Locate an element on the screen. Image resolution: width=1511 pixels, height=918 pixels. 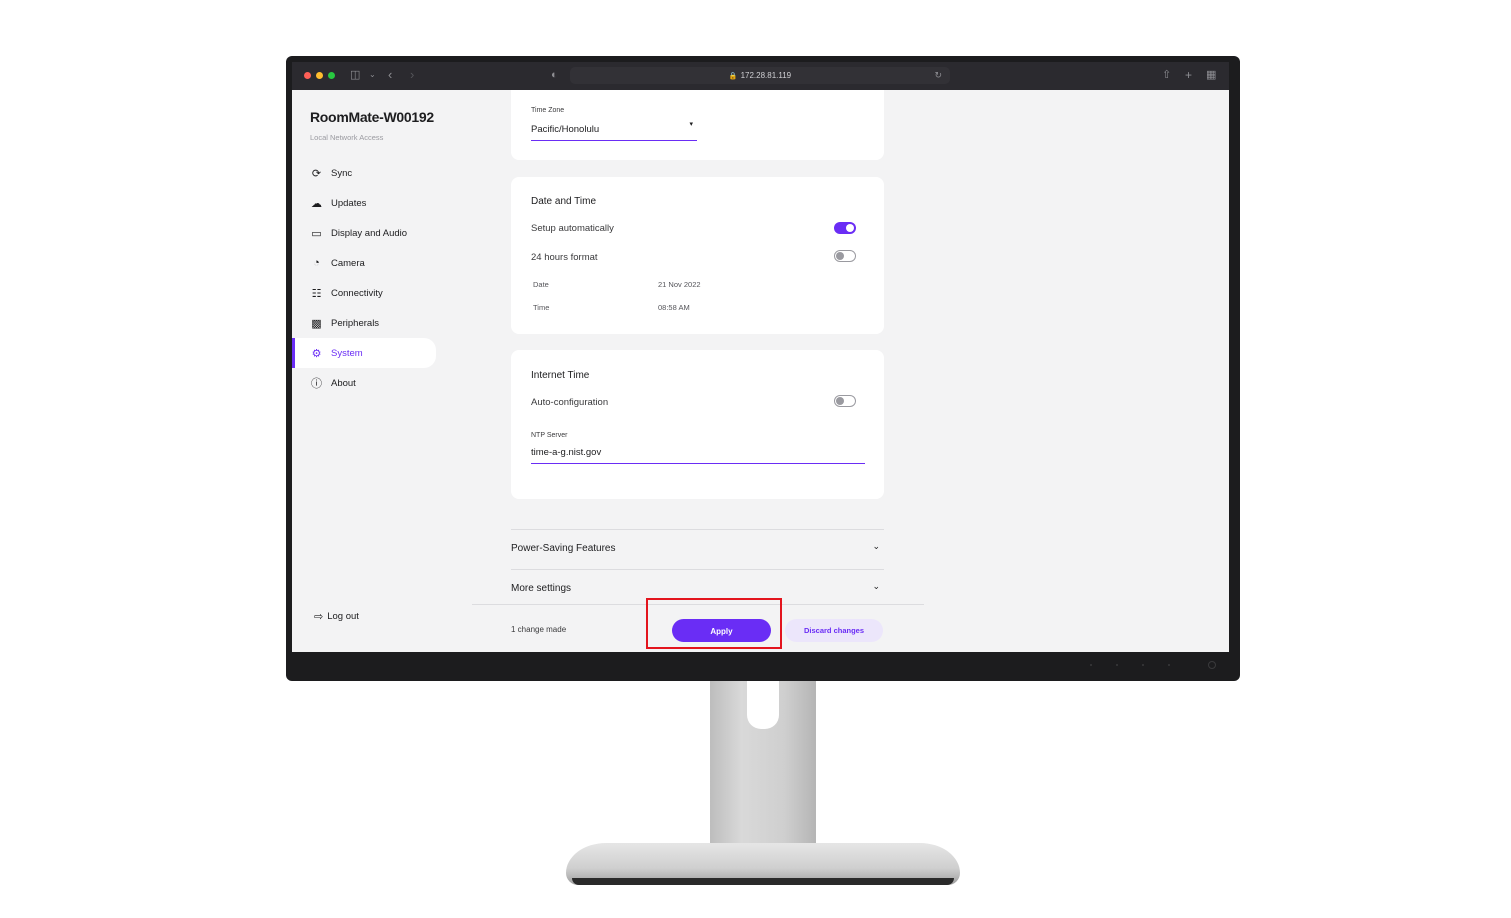
sidebar-item-display-audio: ▭ Display and Audio is located at coordinates (367, 233).